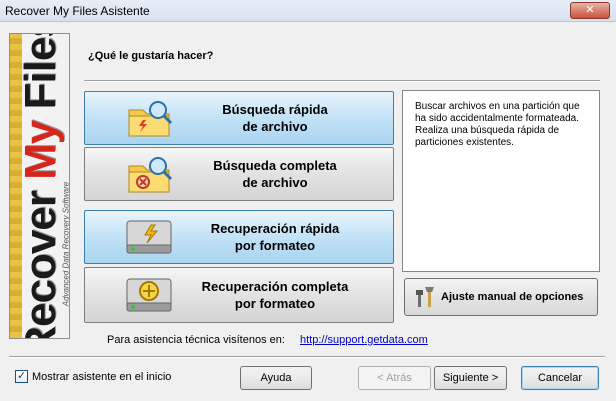 The width and height of the screenshot is (616, 401). I want to click on option-label: Búsqueda completa de archivo, so click(275, 174).